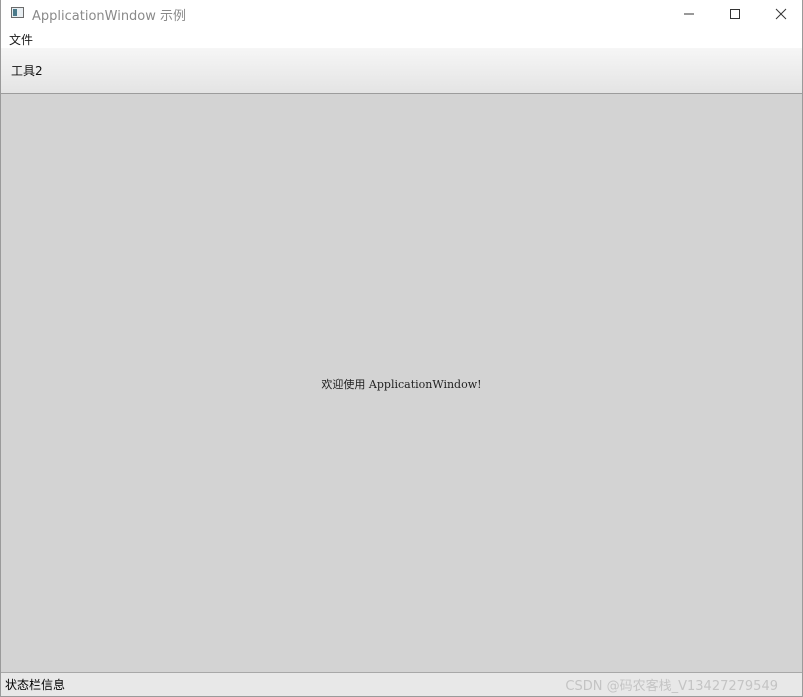 The image size is (803, 697). I want to click on welcome-label: 欢迎使用 ApplicationWindow!, so click(401, 384).